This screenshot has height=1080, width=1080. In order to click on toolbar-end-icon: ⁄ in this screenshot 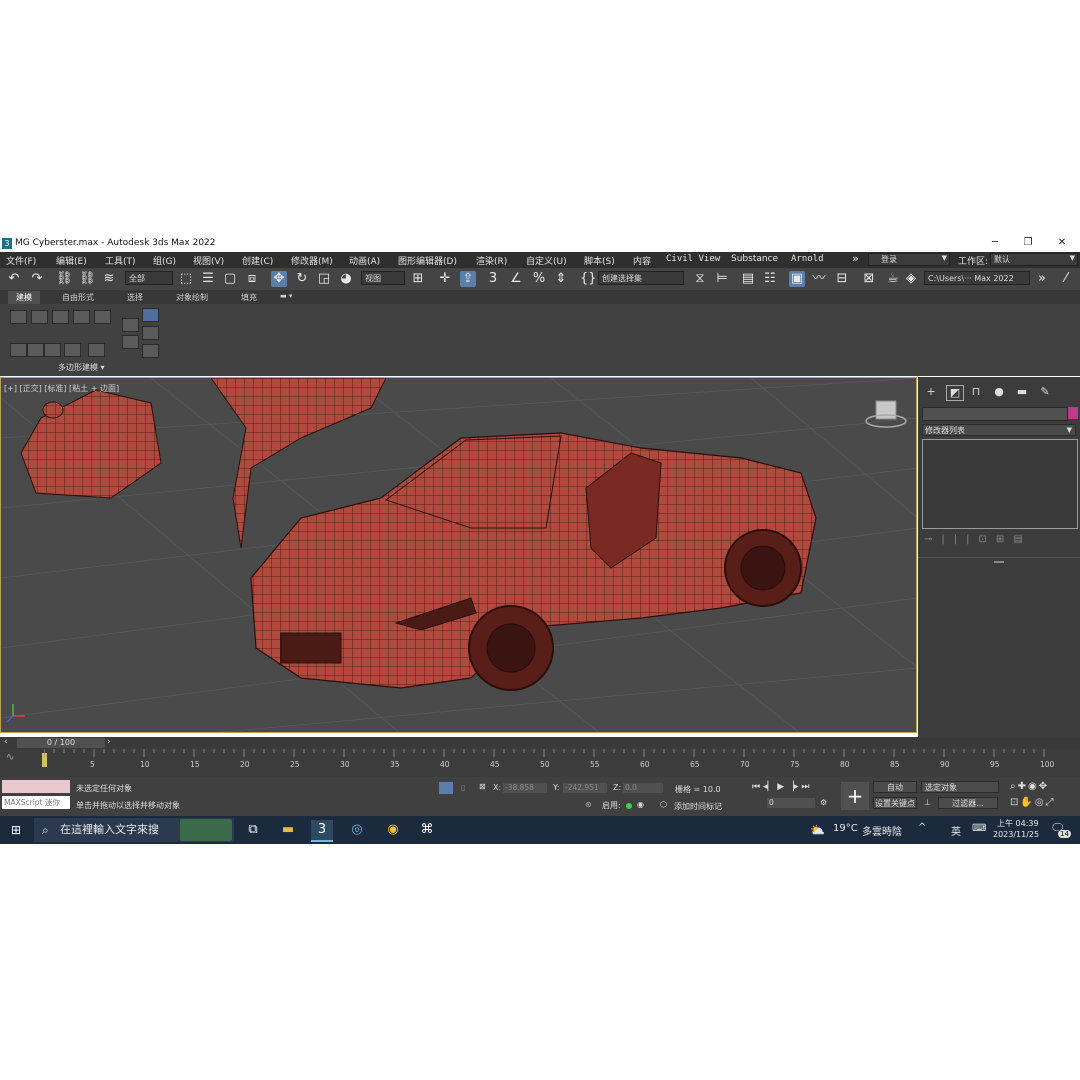, I will do `click(1066, 279)`.